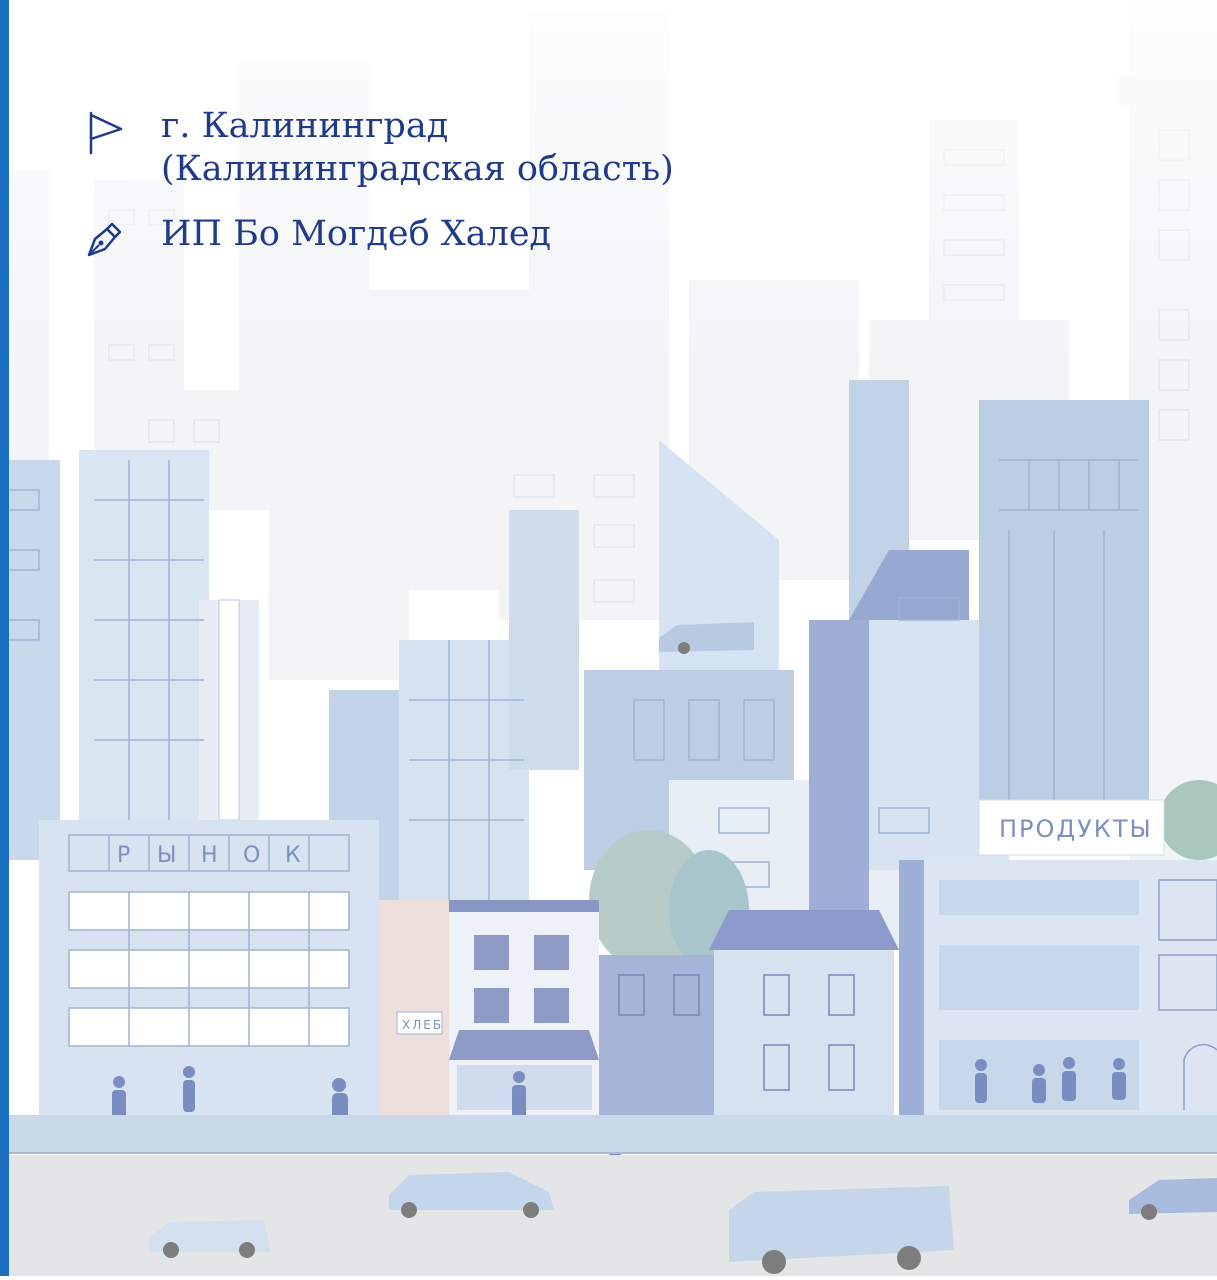 The image size is (1217, 1280). What do you see at coordinates (305, 126) in the screenshot?
I see `location-city: г. Калининград` at bounding box center [305, 126].